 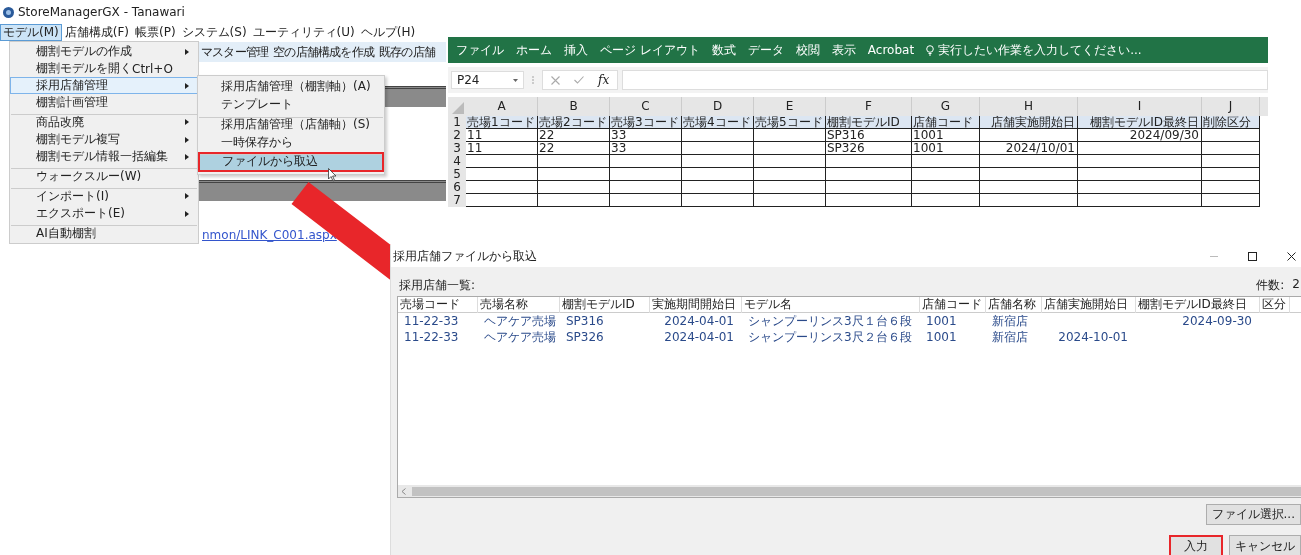 What do you see at coordinates (574, 148) in the screenshot?
I see `table-cell: 22` at bounding box center [574, 148].